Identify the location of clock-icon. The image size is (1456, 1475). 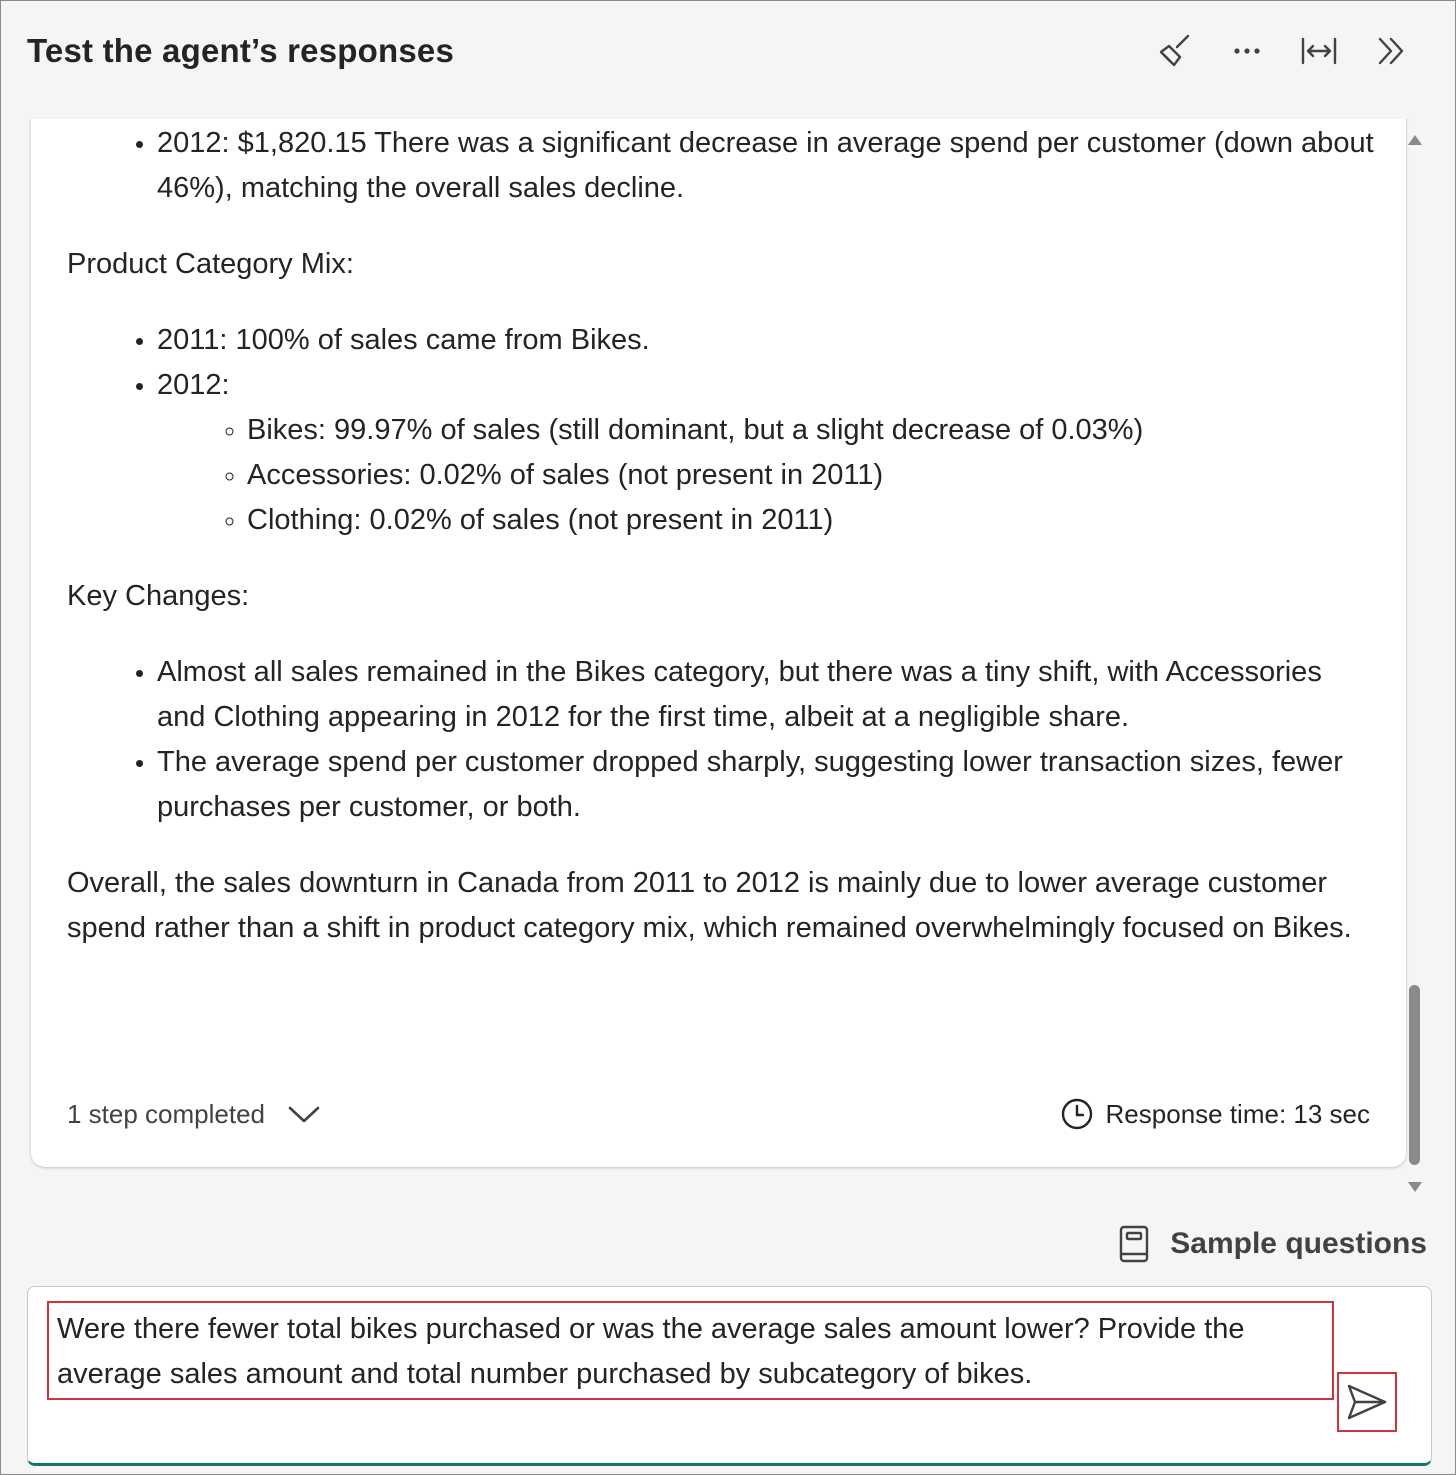
(1076, 1114).